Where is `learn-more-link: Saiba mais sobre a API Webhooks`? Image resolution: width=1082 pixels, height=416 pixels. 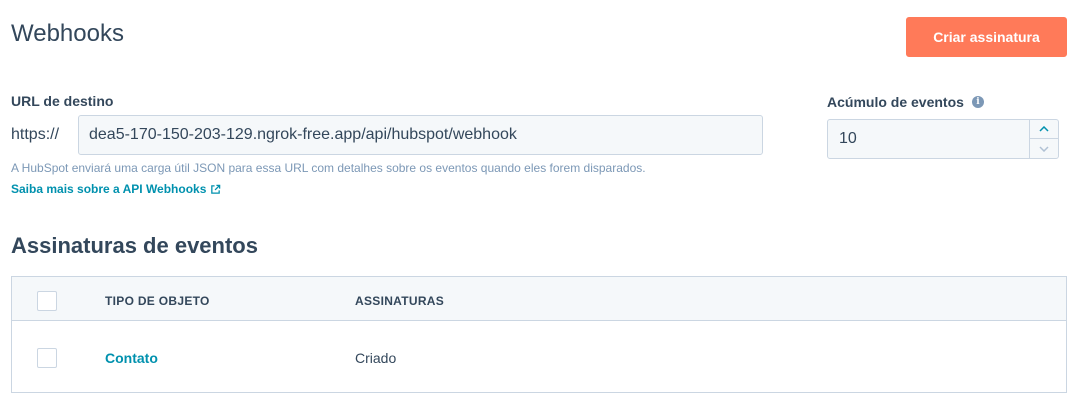 learn-more-link: Saiba mais sobre a API Webhooks is located at coordinates (116, 189).